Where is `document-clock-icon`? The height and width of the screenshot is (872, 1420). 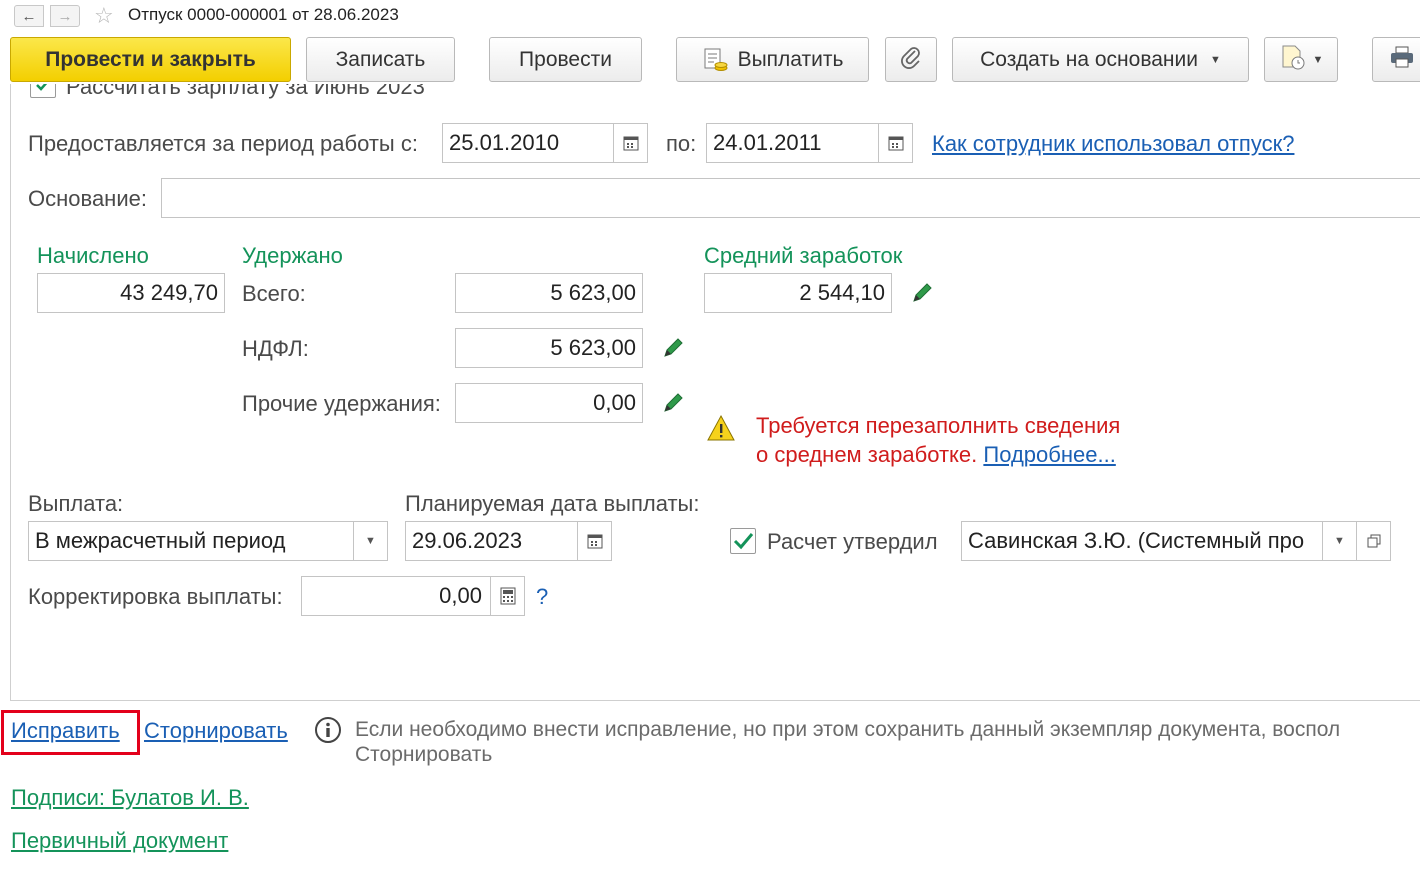 document-clock-icon is located at coordinates (1293, 60).